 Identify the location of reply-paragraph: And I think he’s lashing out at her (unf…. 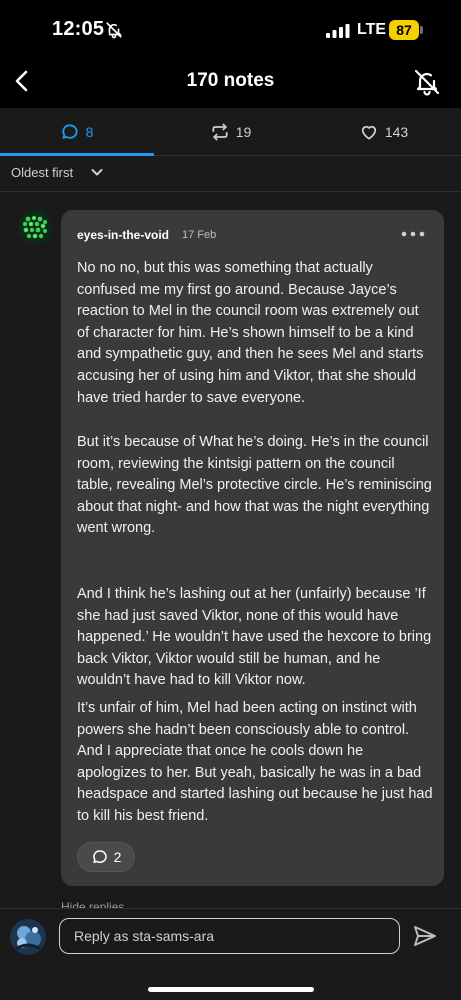
(254, 637).